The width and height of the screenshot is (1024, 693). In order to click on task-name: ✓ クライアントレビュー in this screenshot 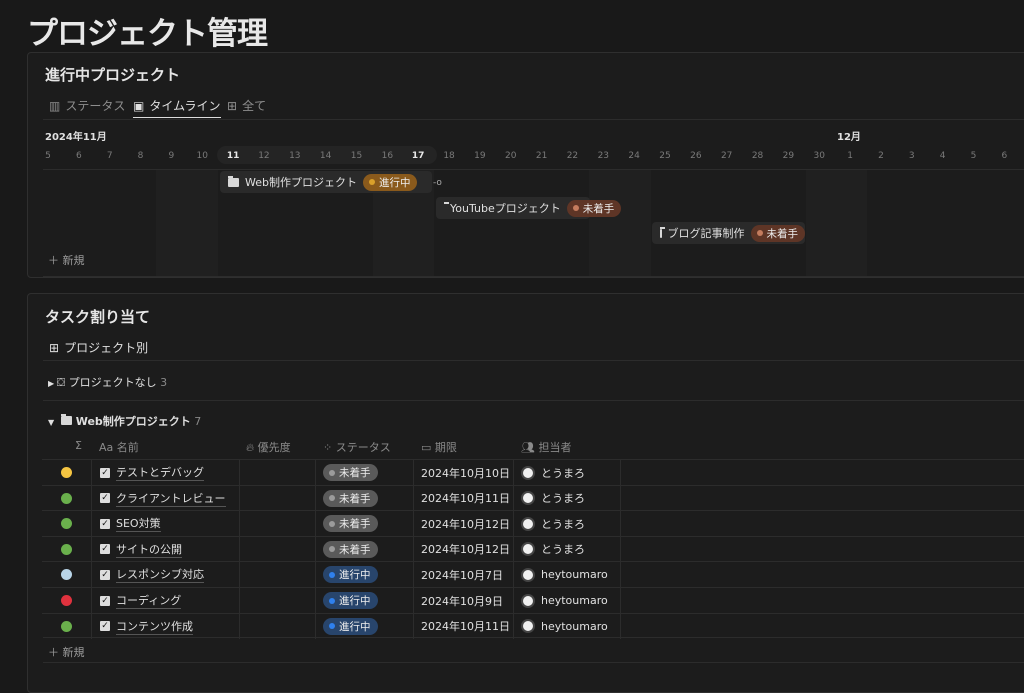, I will do `click(166, 498)`.